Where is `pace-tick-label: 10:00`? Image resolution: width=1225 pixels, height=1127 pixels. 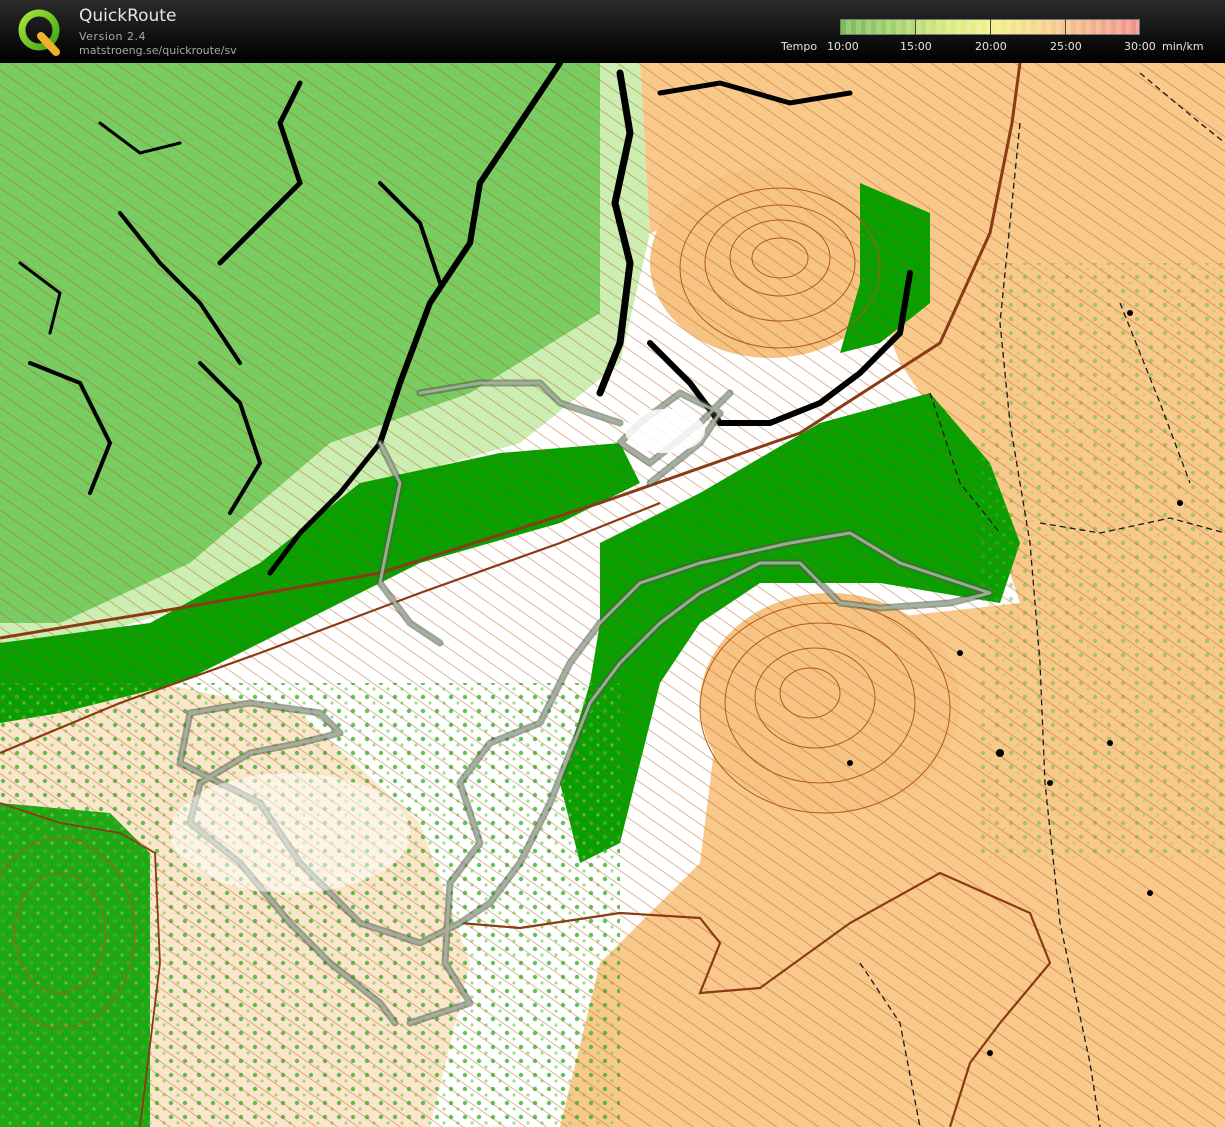
pace-tick-label: 10:00 is located at coordinates (843, 46).